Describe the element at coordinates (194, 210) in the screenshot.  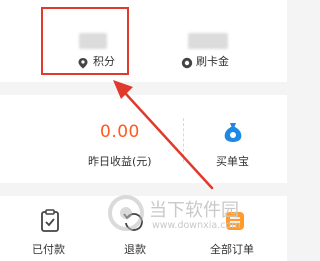
I see `watermark-title: 当下软件园` at that location.